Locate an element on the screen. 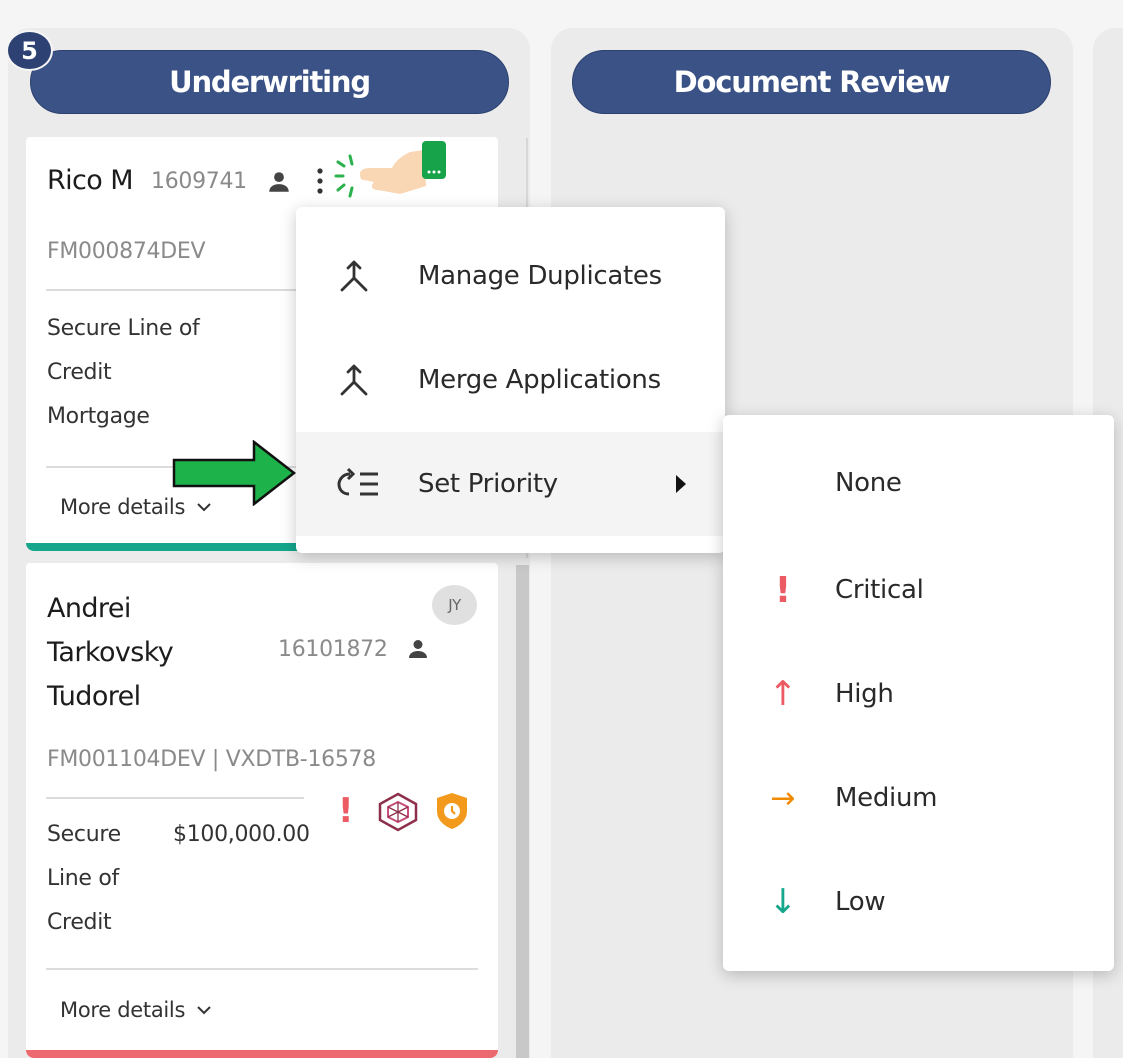 The height and width of the screenshot is (1058, 1123). applicant-name: Rico M is located at coordinates (90, 180).